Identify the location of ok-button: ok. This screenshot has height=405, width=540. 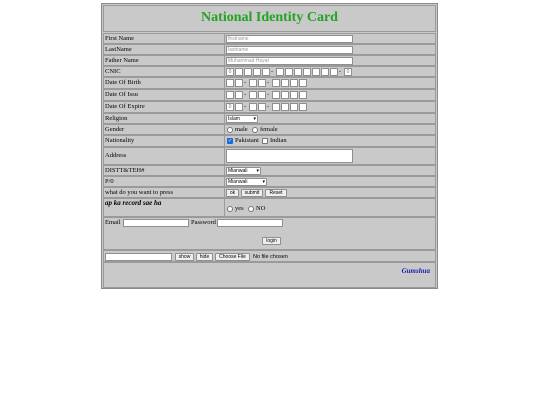
(232, 193).